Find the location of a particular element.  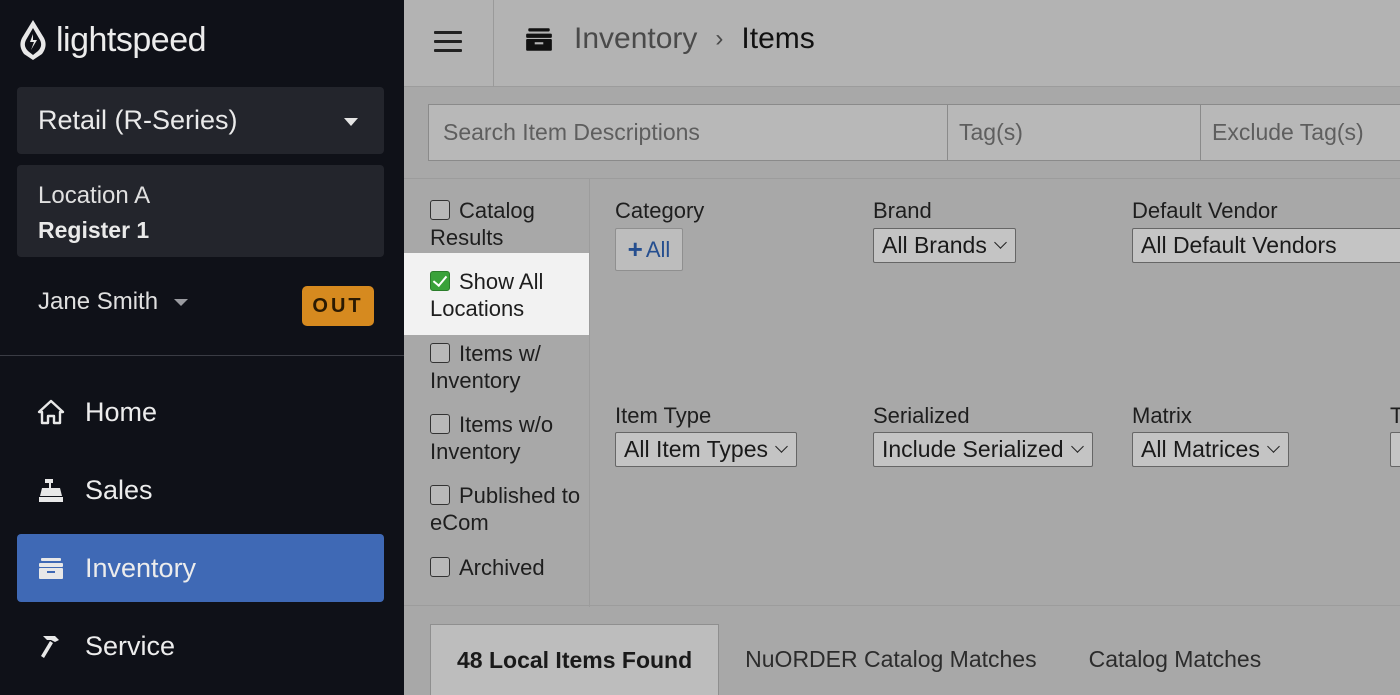

sidebar-item-label: Service is located at coordinates (130, 645).